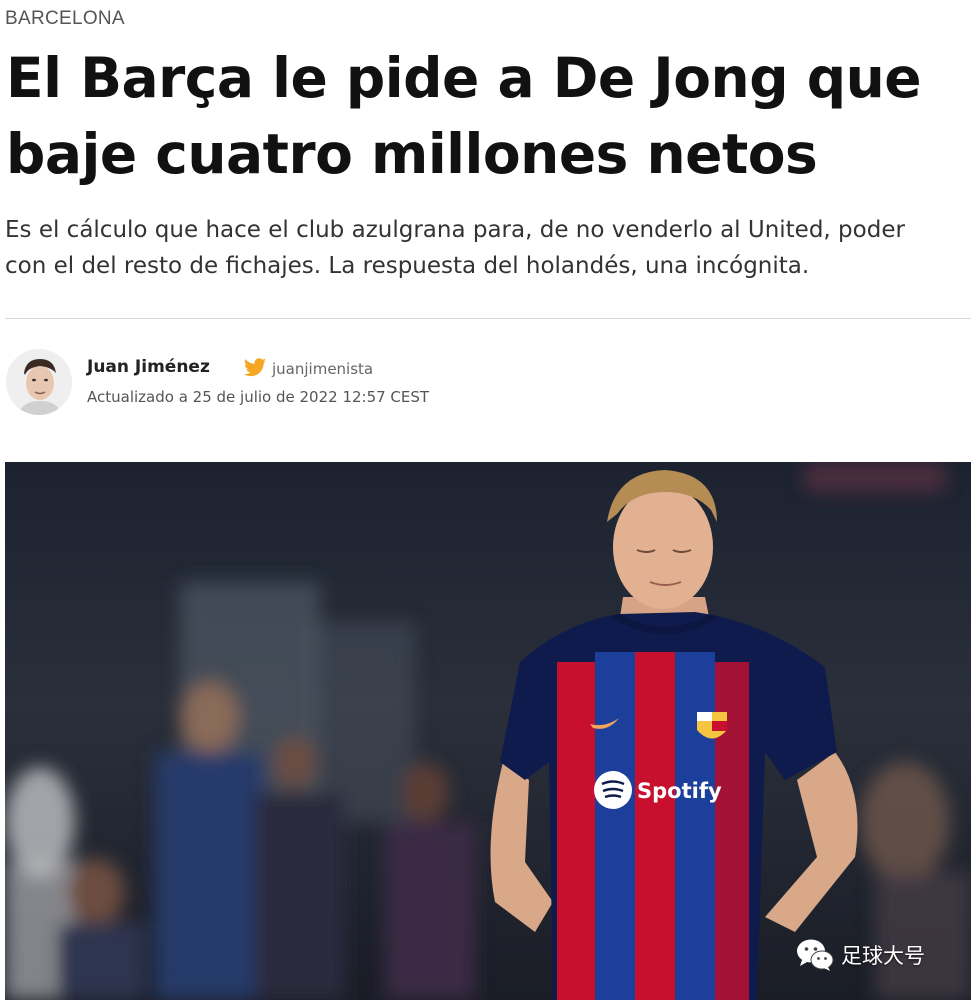  I want to click on watermark-text: 足球大号, so click(883, 956).